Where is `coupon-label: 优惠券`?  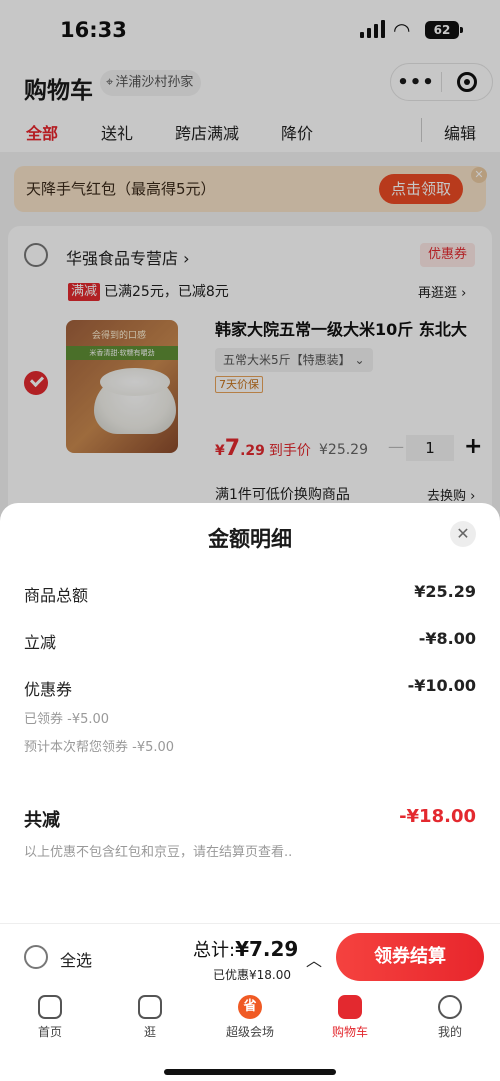
coupon-label: 优惠券 is located at coordinates (48, 689).